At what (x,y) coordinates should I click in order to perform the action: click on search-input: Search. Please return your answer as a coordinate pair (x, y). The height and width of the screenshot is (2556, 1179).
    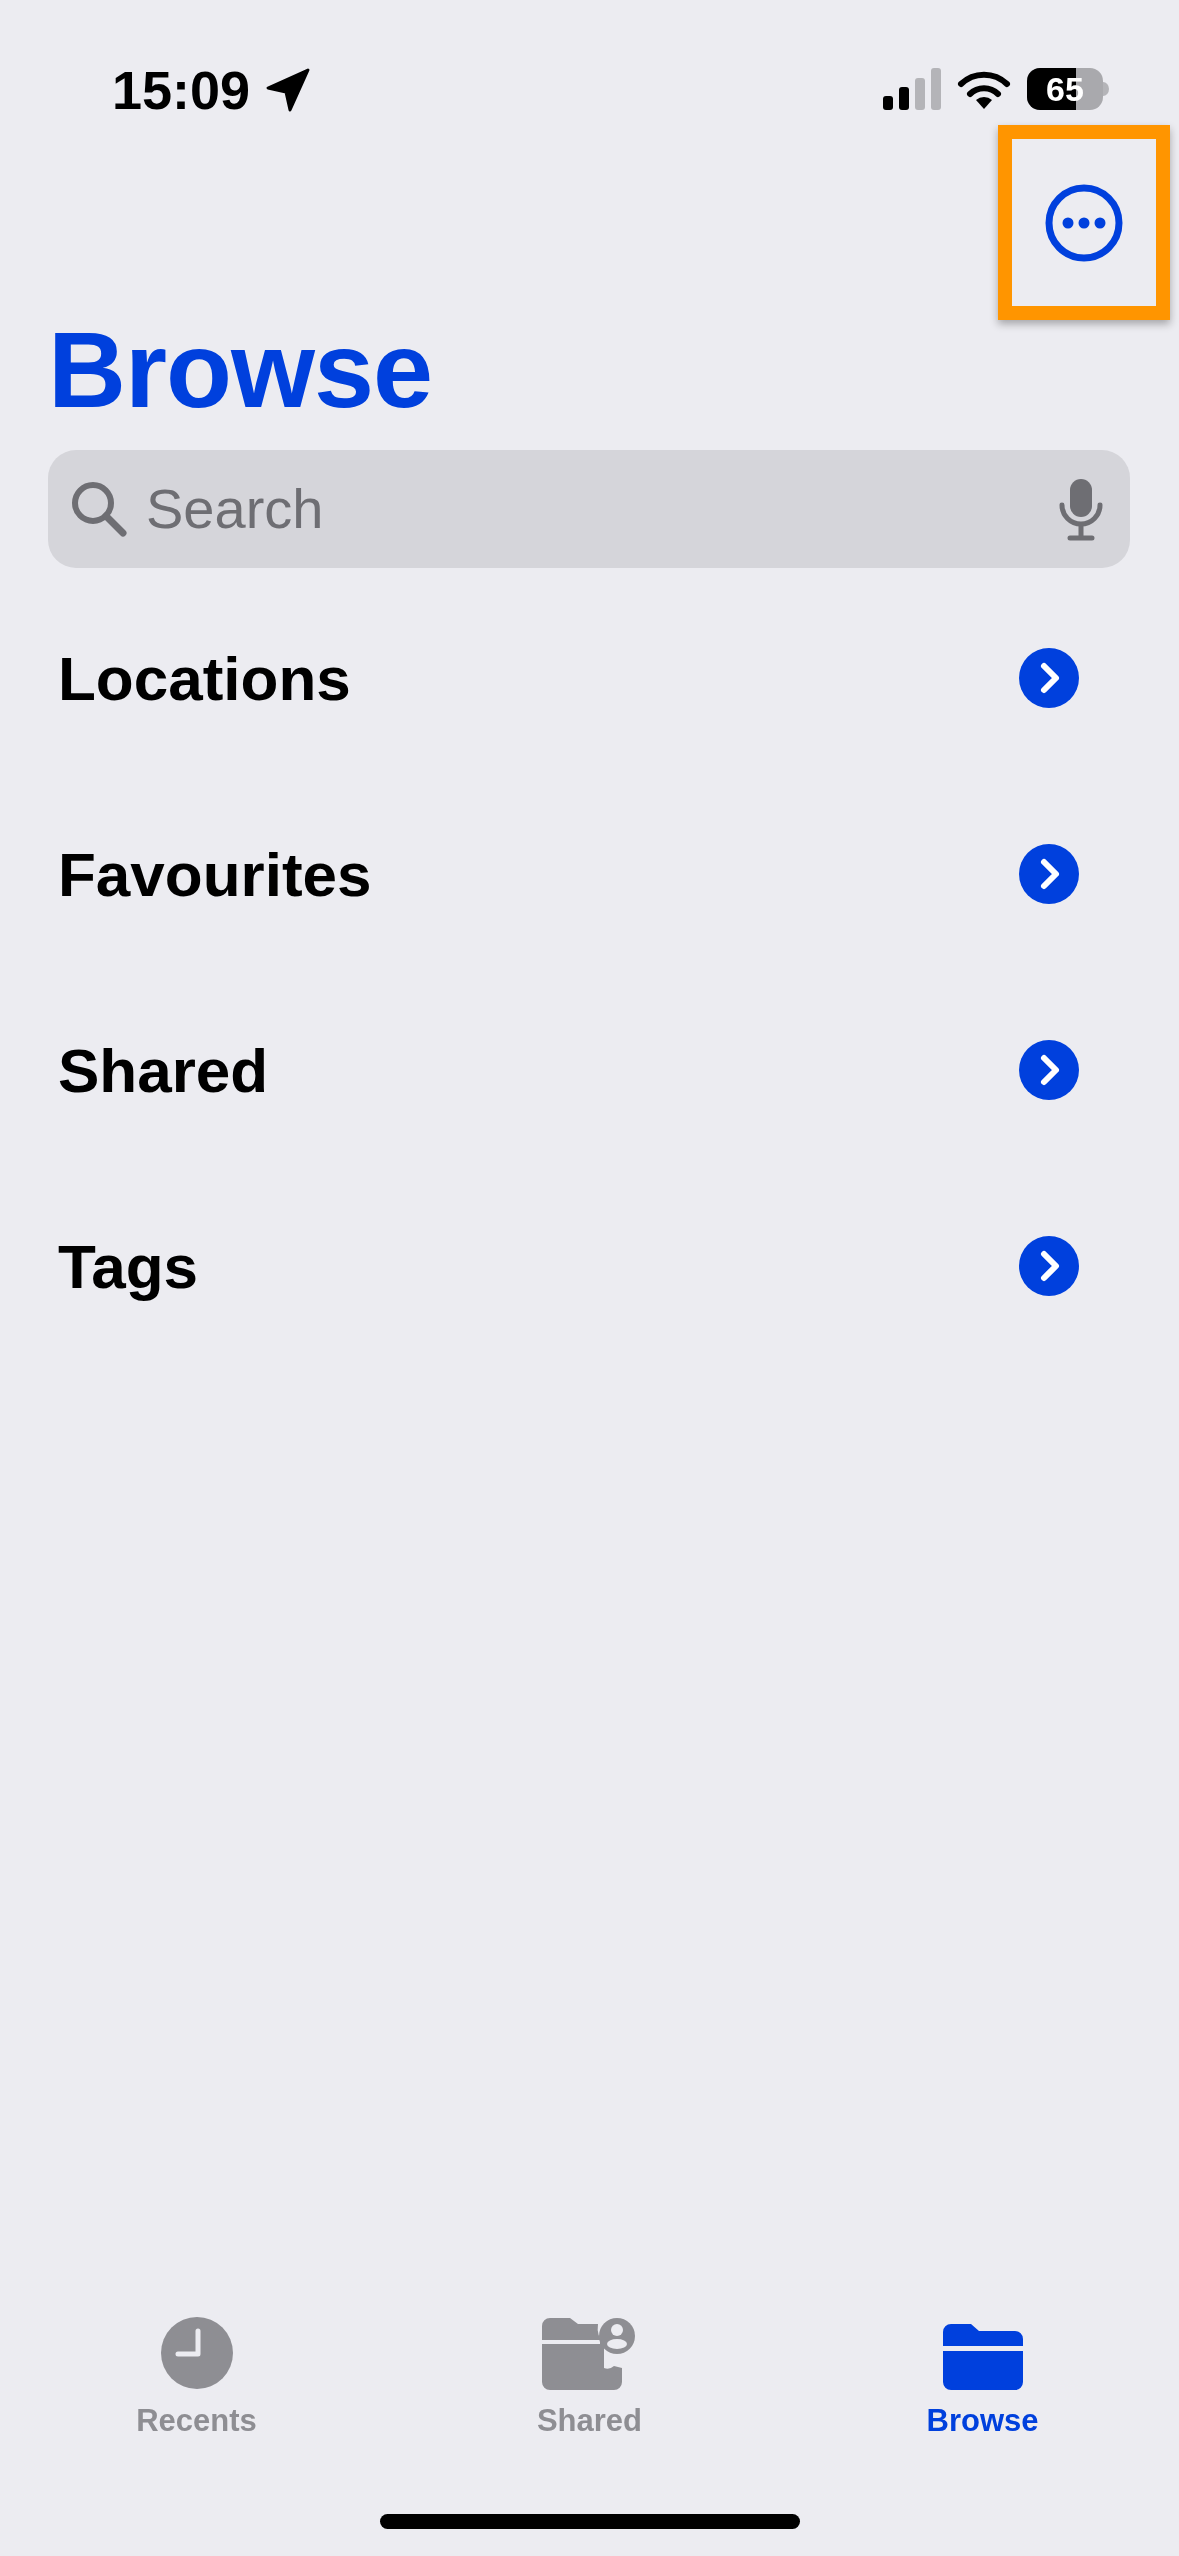
    Looking at the image, I should click on (593, 509).